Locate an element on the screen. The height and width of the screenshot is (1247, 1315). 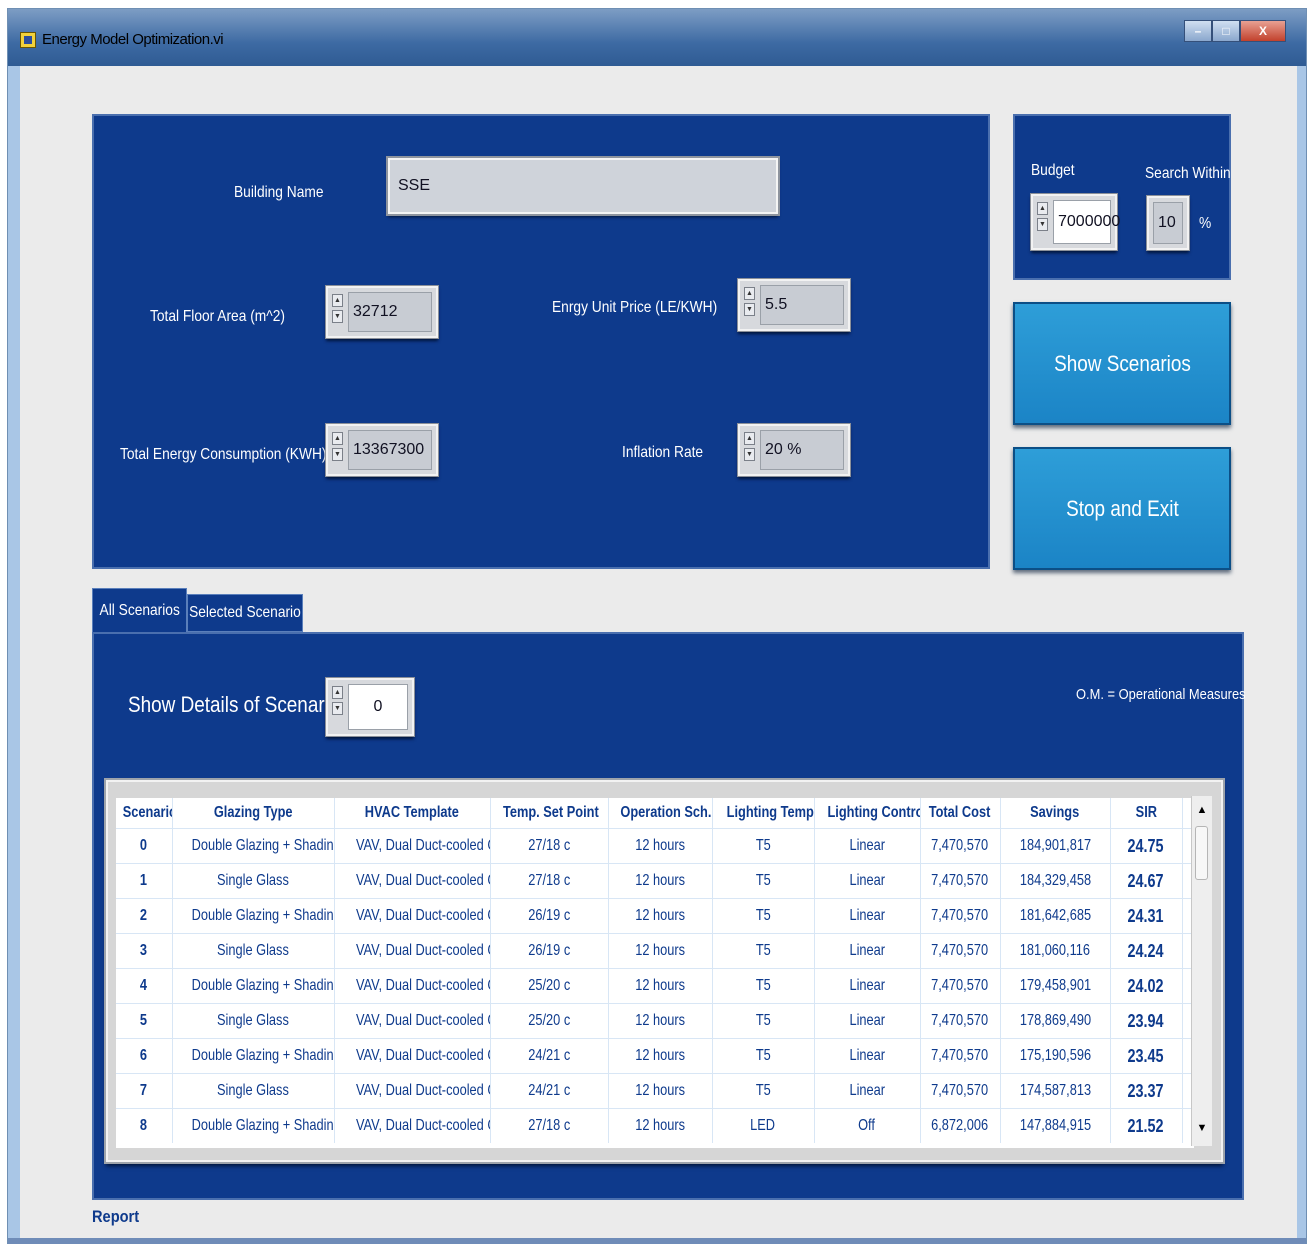
search-within-input: 10 is located at coordinates (1168, 223).